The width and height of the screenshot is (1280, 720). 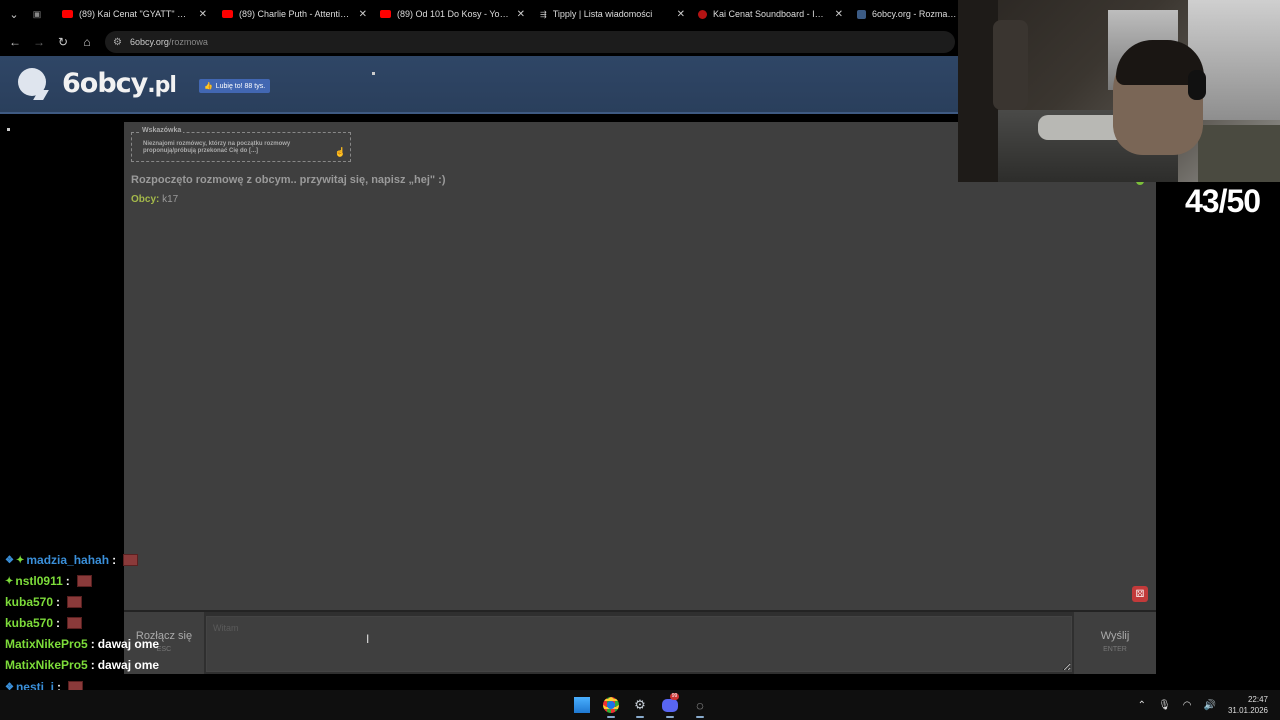 What do you see at coordinates (368, 639) in the screenshot?
I see `text-cursor-icon: I` at bounding box center [368, 639].